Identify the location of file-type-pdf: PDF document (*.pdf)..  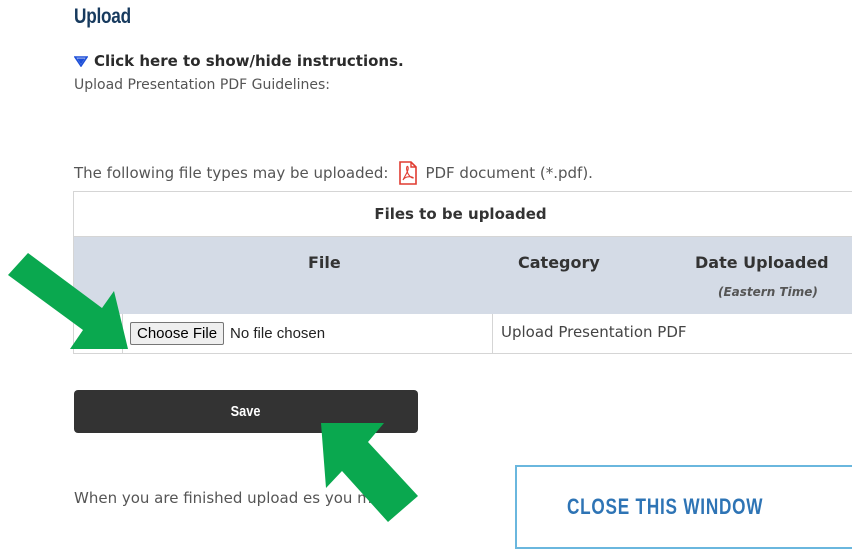
(509, 173).